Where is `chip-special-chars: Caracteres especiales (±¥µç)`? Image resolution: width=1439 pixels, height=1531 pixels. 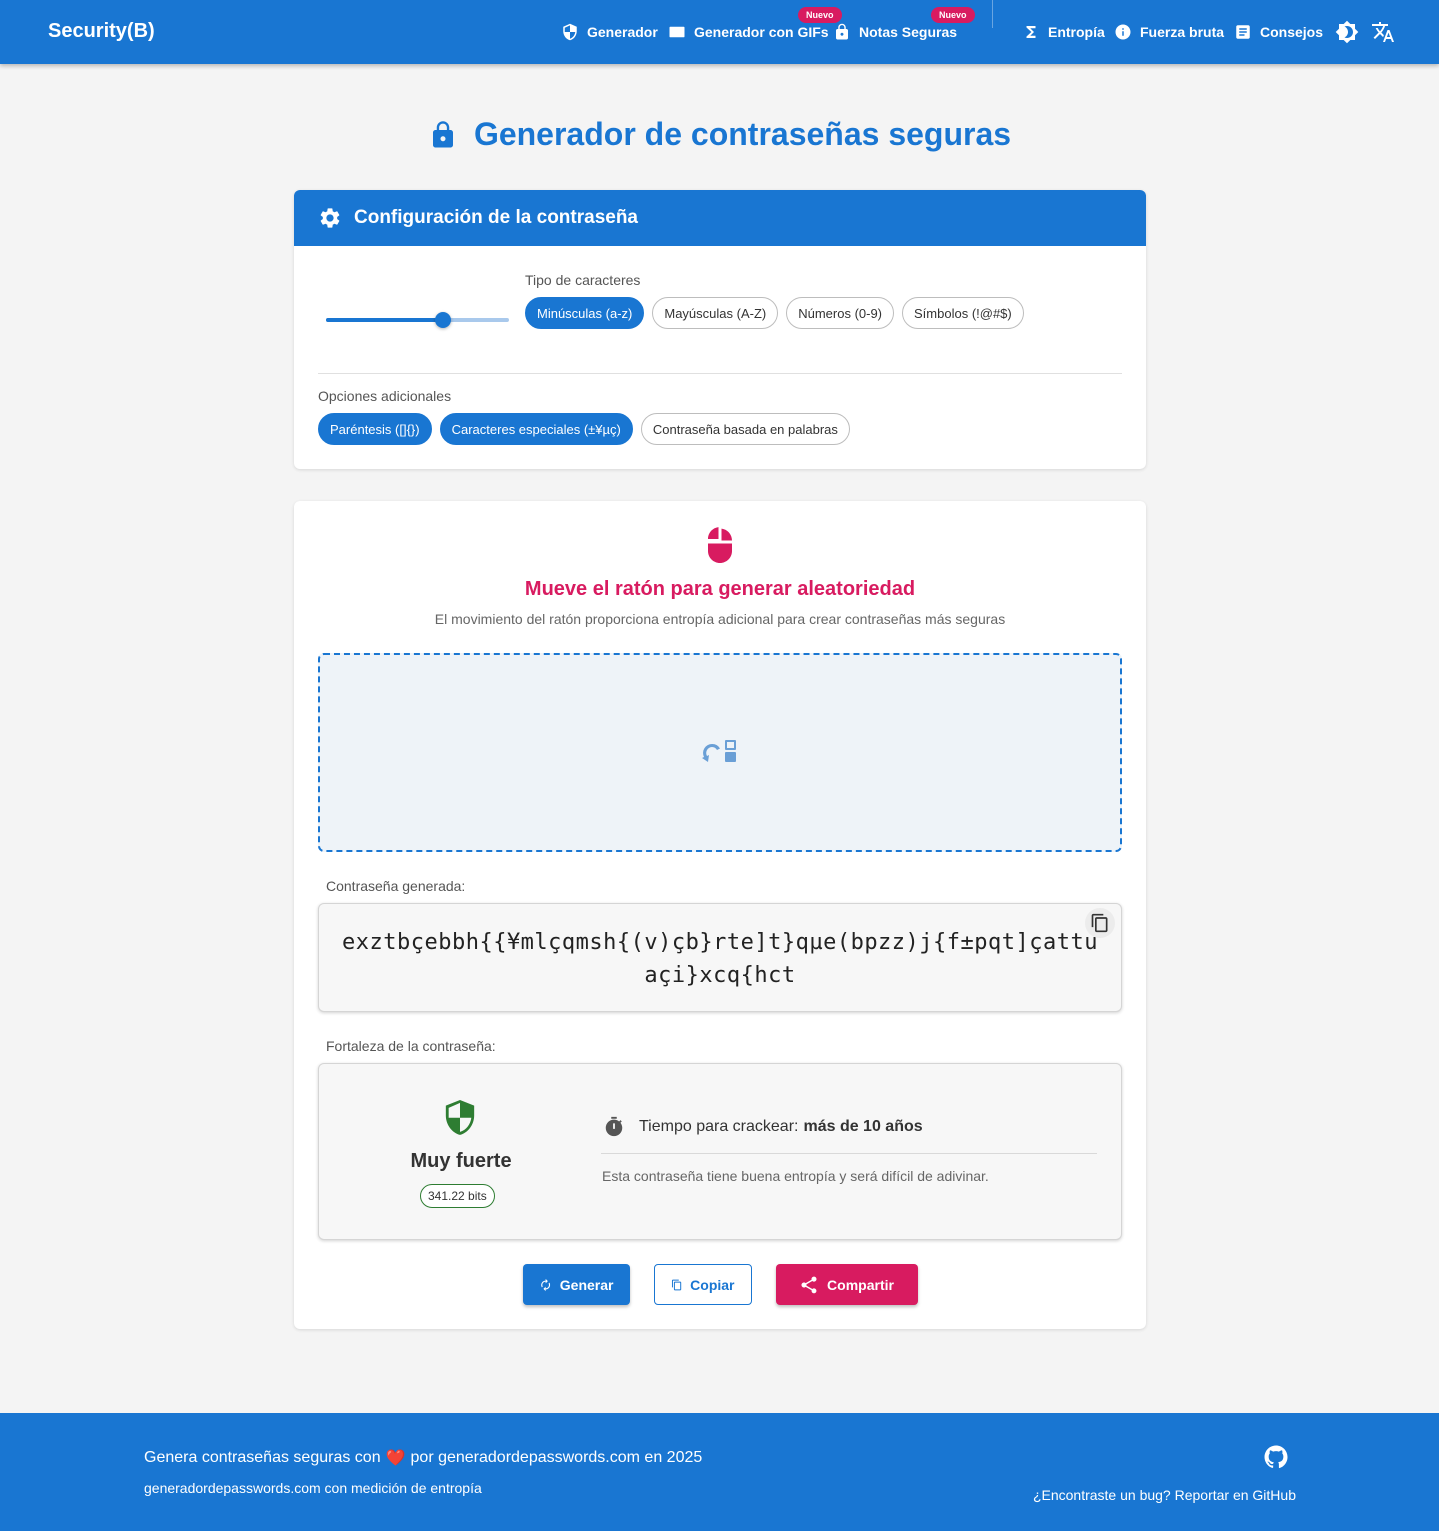
chip-special-chars: Caracteres especiales (±¥µç) is located at coordinates (536, 429).